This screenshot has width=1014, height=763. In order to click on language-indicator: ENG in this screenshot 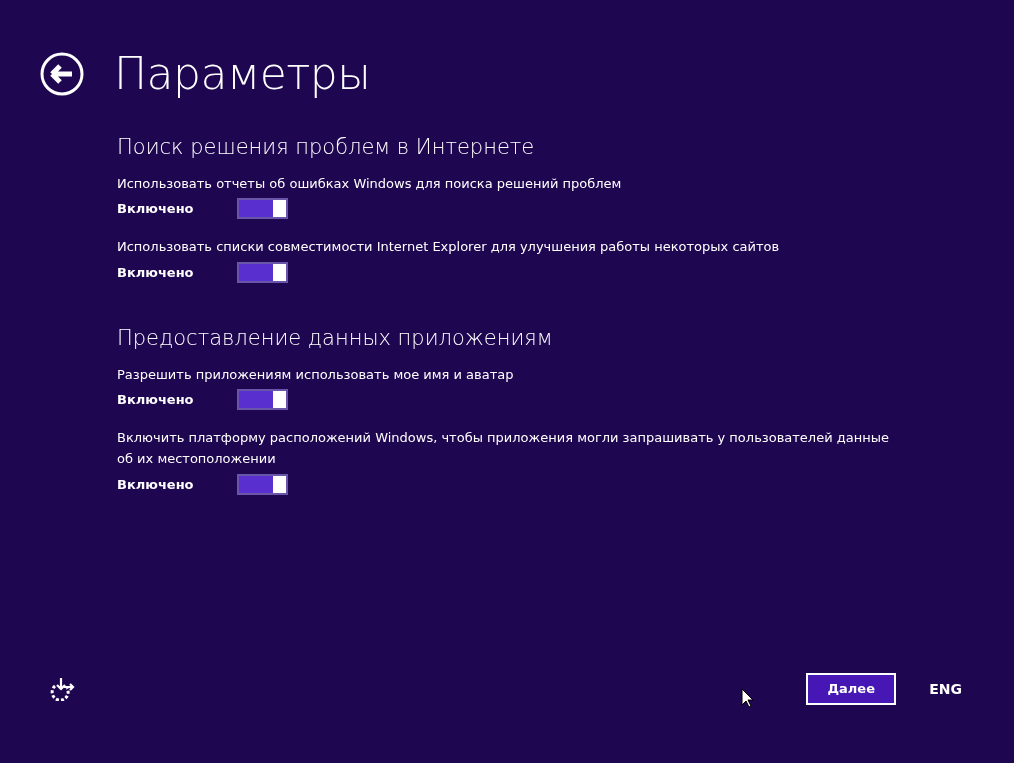, I will do `click(945, 689)`.